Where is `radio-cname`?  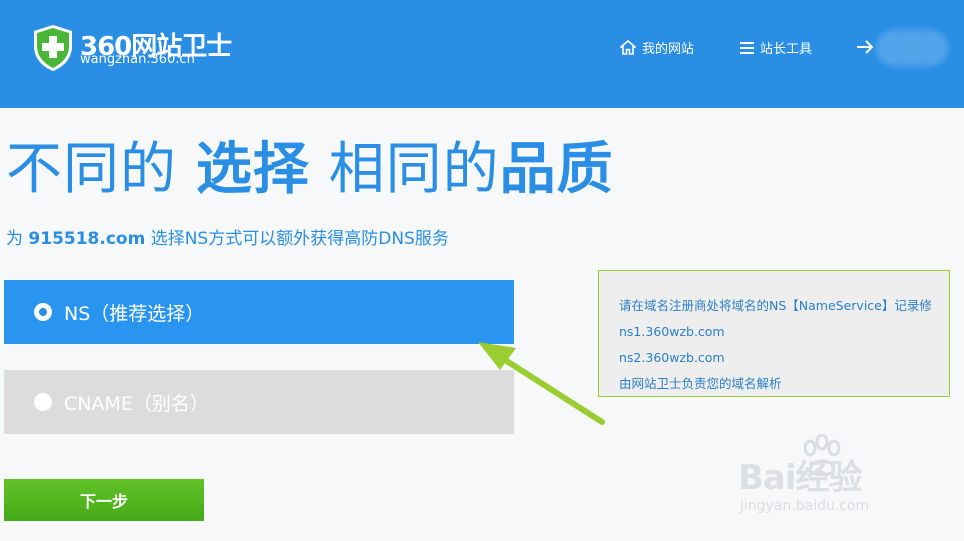
radio-cname is located at coordinates (43, 402).